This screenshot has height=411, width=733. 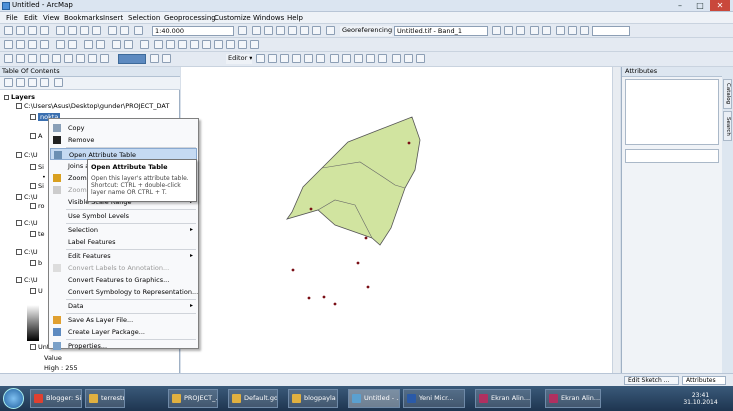 What do you see at coordinates (144, 18) in the screenshot?
I see `menu-selection: Selection` at bounding box center [144, 18].